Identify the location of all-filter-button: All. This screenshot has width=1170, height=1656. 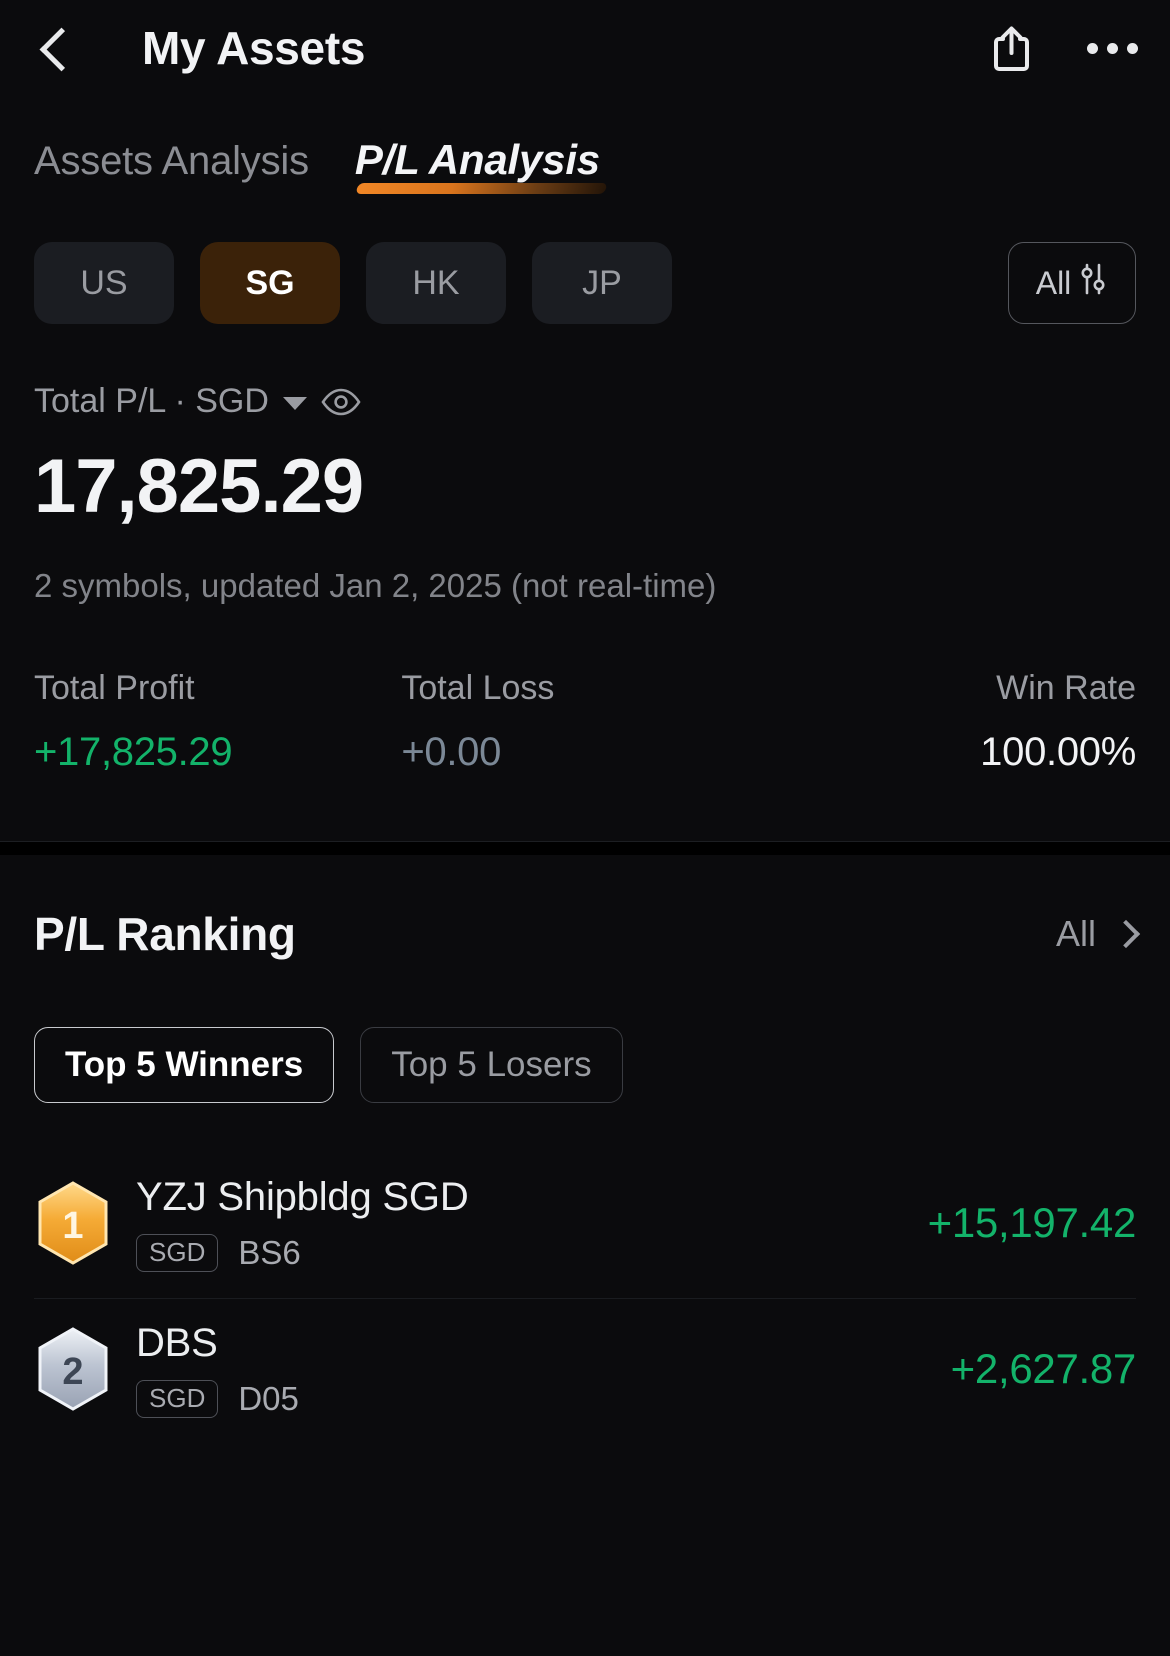
(1072, 283).